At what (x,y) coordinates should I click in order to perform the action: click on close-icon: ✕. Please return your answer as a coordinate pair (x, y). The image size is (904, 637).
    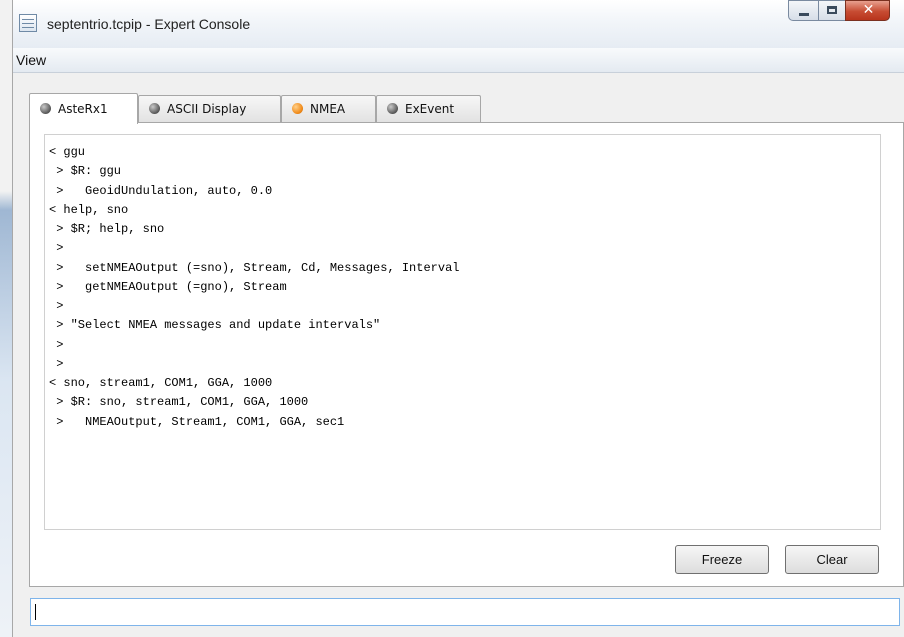
    Looking at the image, I should click on (868, 10).